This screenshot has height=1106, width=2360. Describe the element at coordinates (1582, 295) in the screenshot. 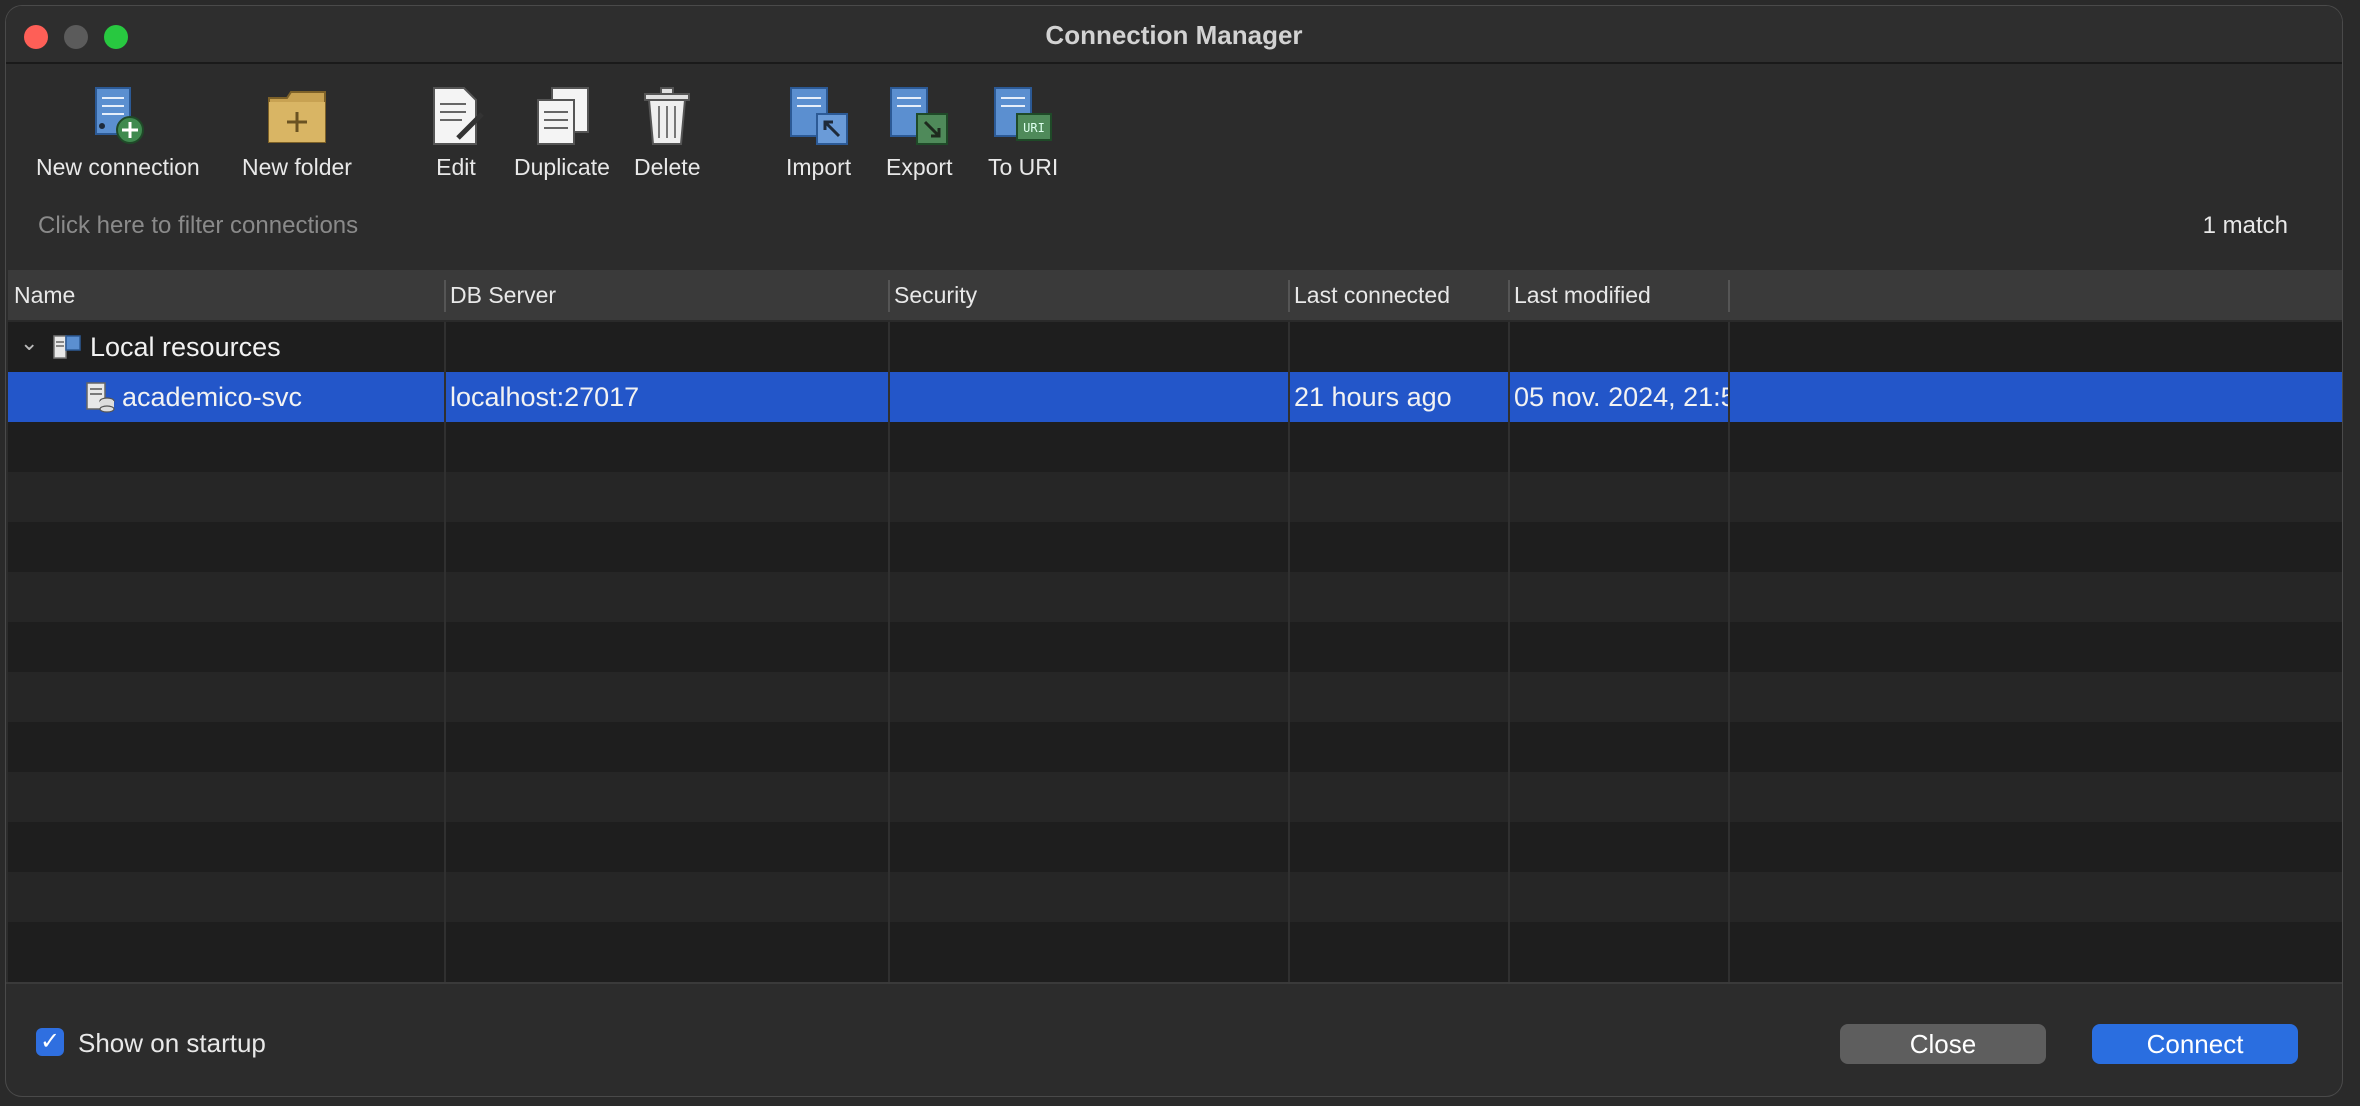

I see `column-header-last-modified: Last modified` at that location.